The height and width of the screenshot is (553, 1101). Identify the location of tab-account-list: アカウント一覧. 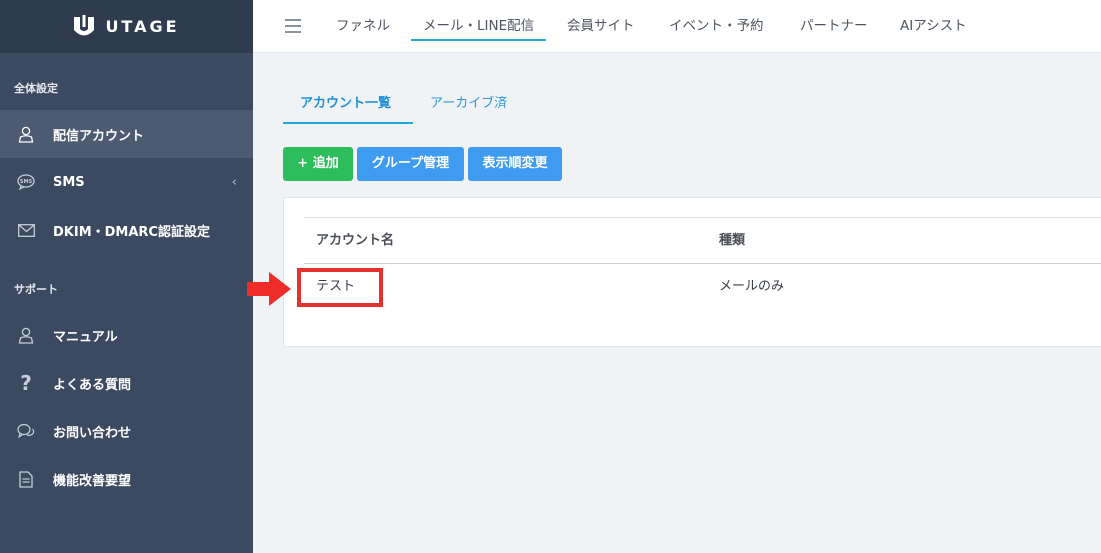
(345, 106).